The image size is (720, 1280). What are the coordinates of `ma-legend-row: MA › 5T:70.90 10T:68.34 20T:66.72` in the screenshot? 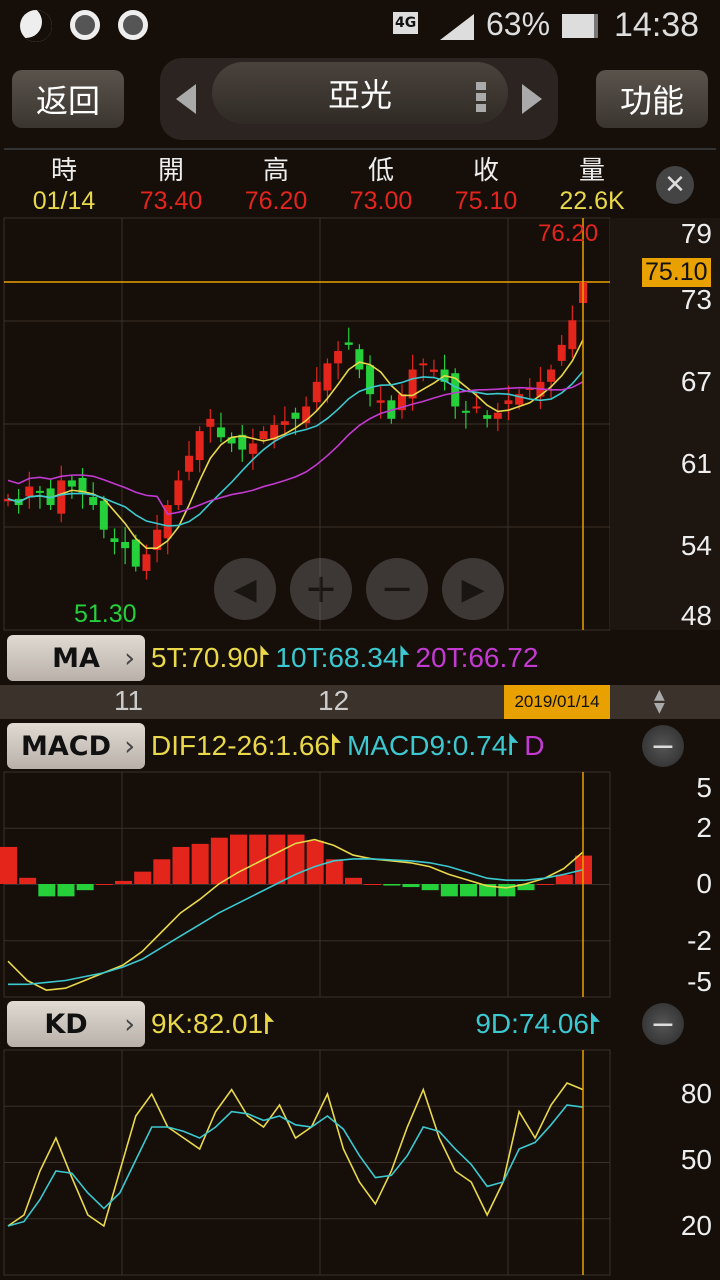 It's located at (360, 658).